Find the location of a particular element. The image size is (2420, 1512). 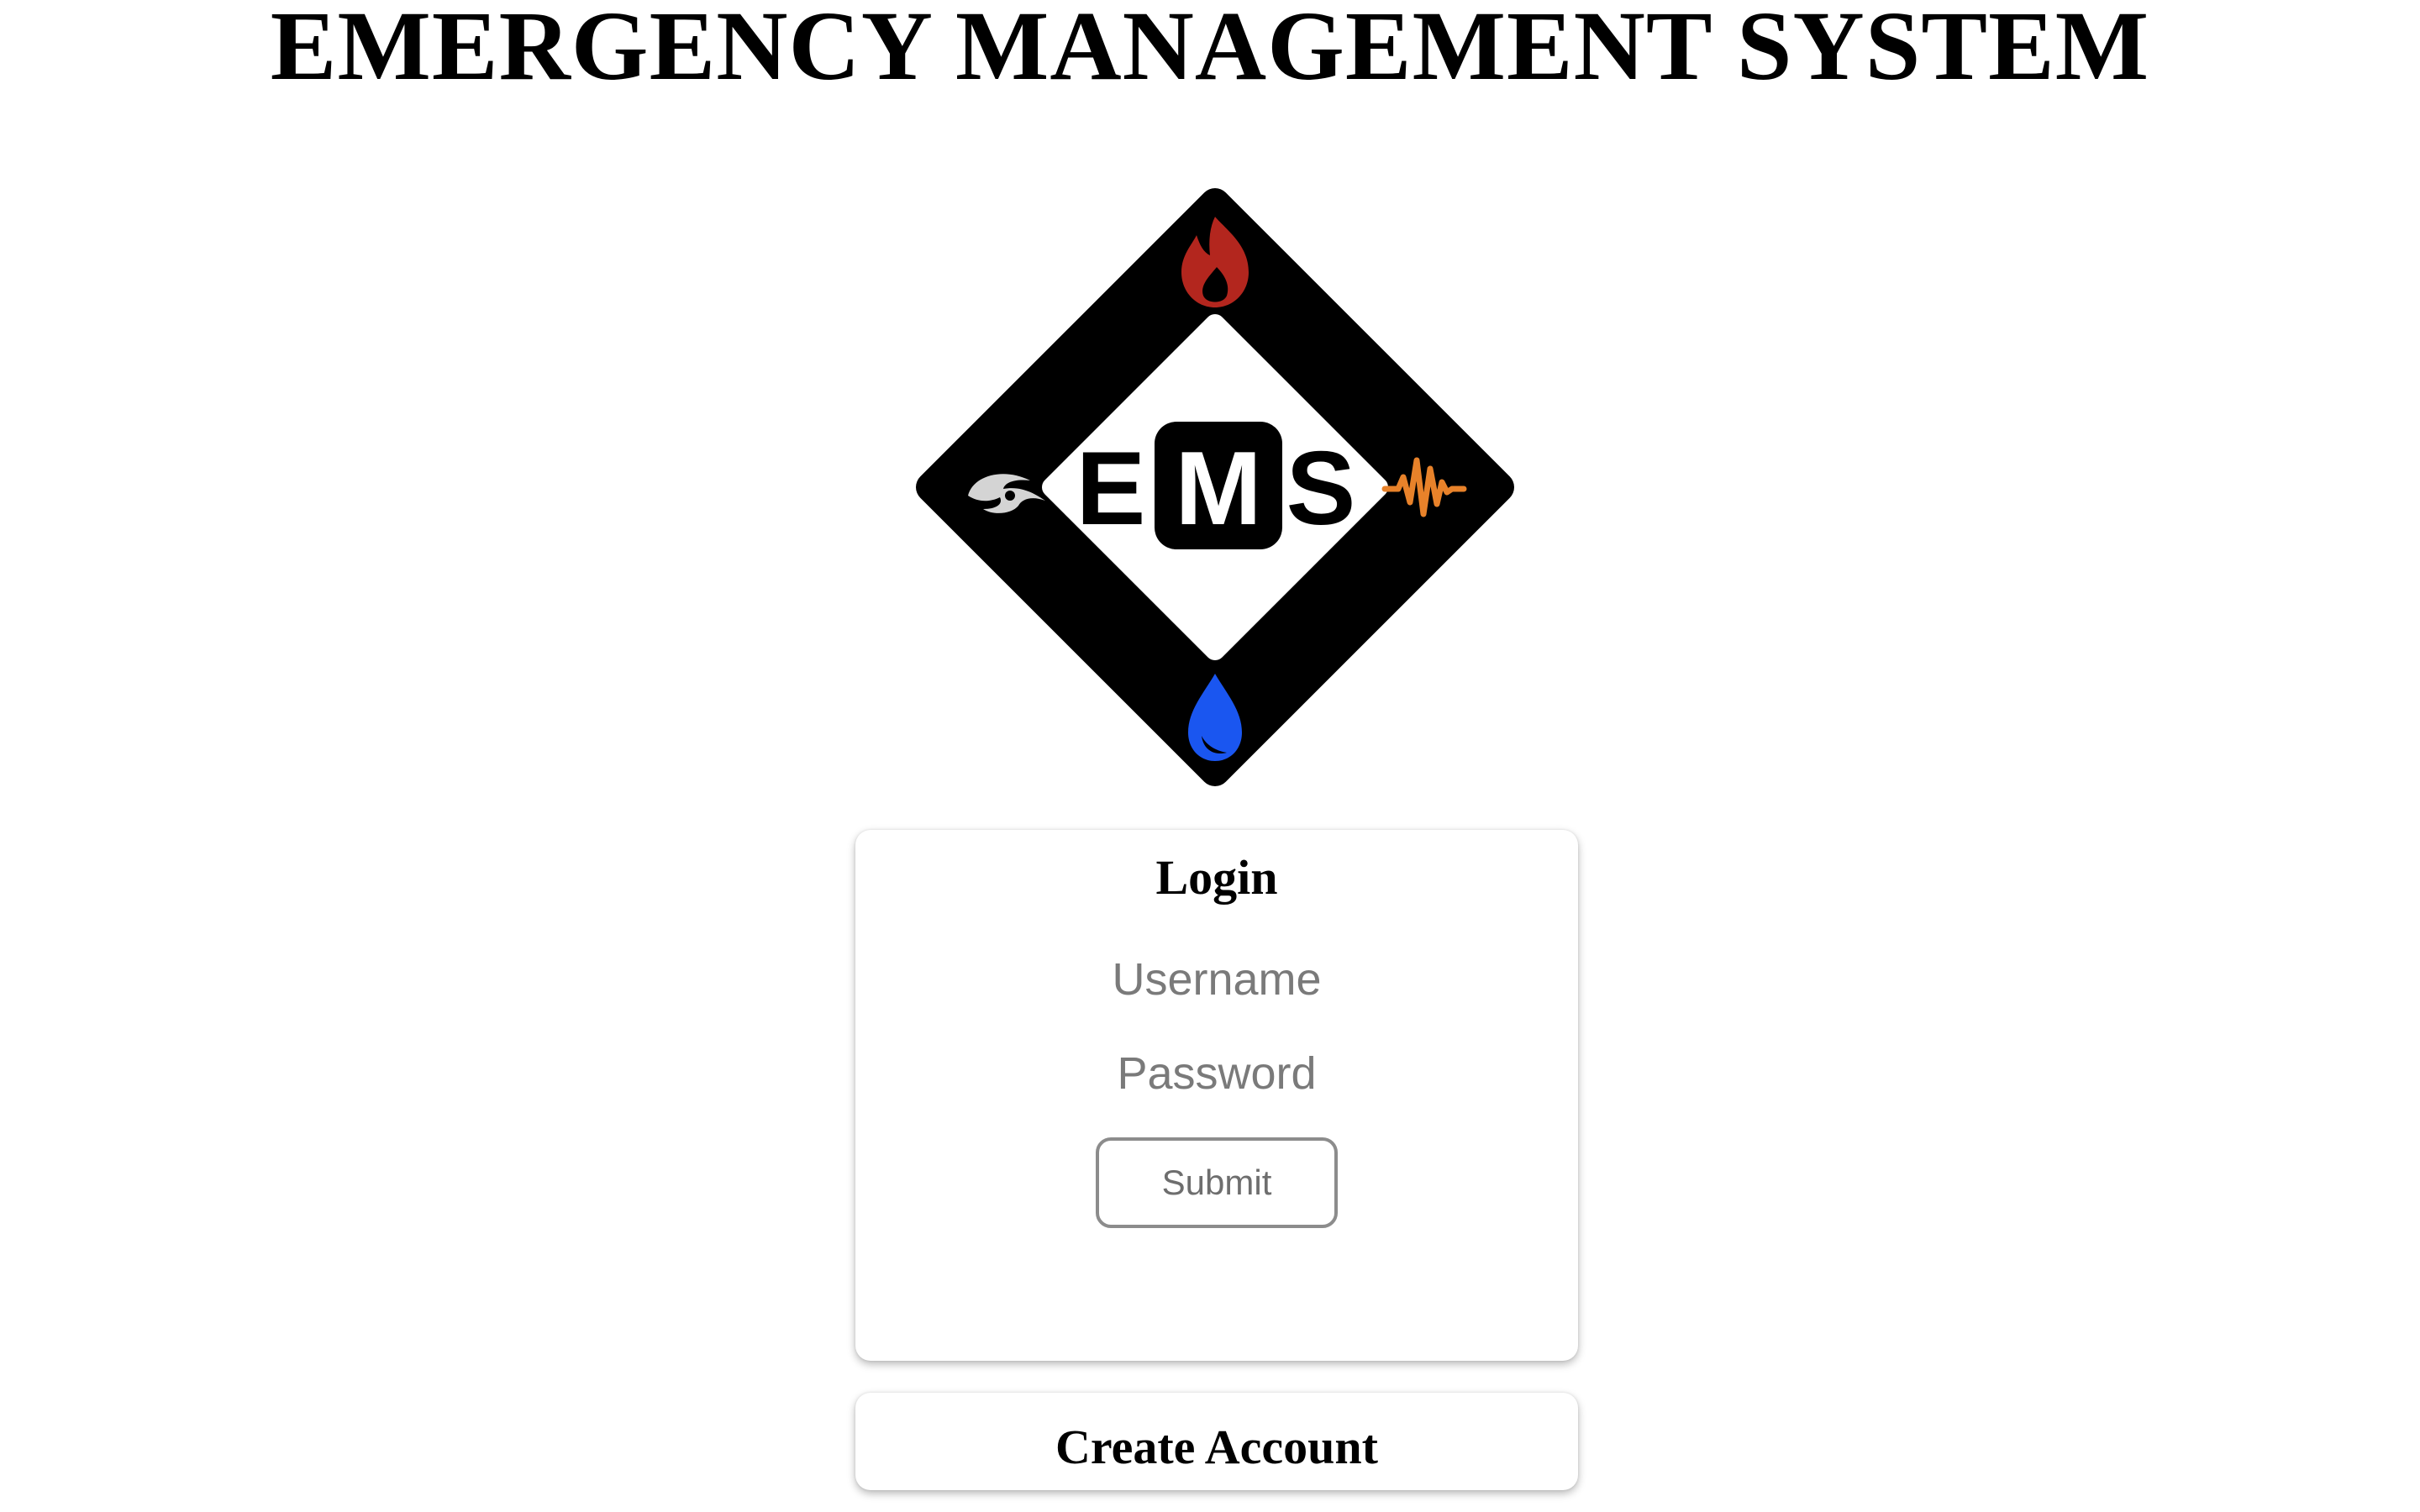

password-input is located at coordinates (1217, 1073).